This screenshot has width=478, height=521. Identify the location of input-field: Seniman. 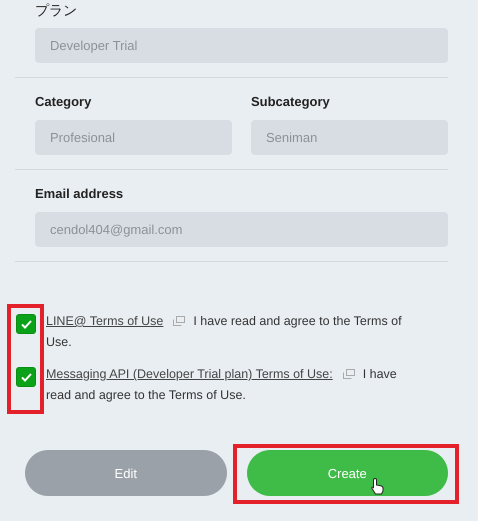
(349, 137).